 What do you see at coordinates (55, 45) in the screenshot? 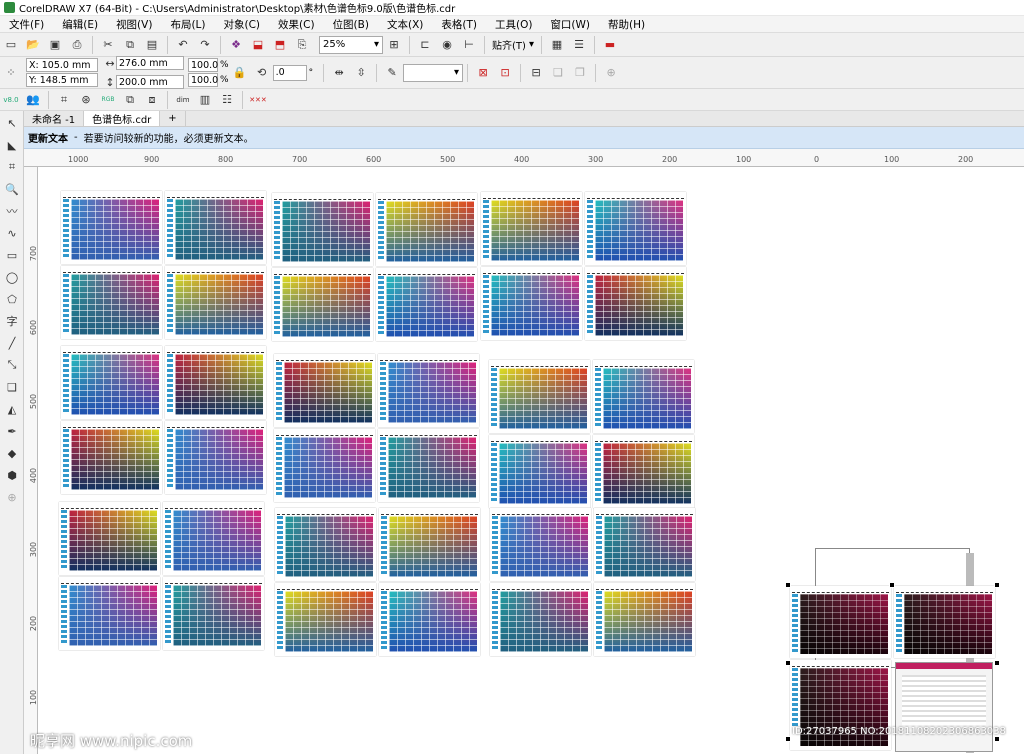
I see `save-icon: ▣` at bounding box center [55, 45].